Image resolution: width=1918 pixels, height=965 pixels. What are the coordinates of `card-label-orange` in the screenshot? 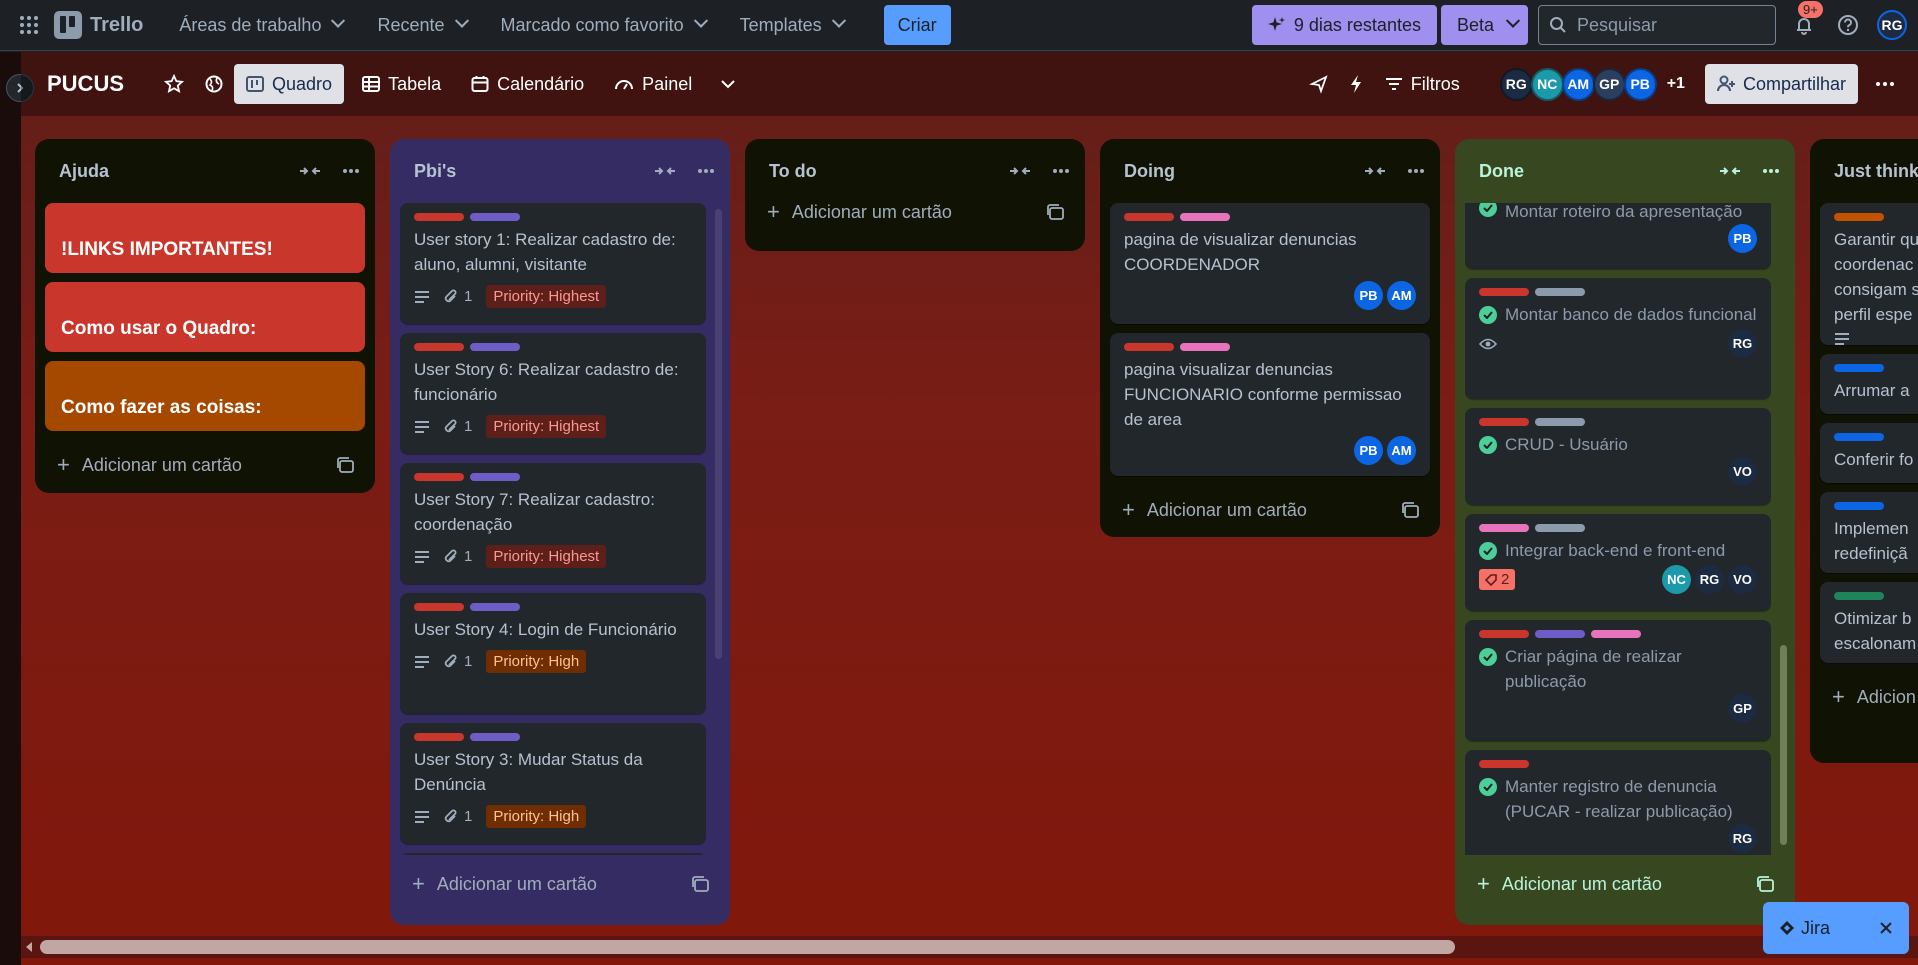 It's located at (1859, 217).